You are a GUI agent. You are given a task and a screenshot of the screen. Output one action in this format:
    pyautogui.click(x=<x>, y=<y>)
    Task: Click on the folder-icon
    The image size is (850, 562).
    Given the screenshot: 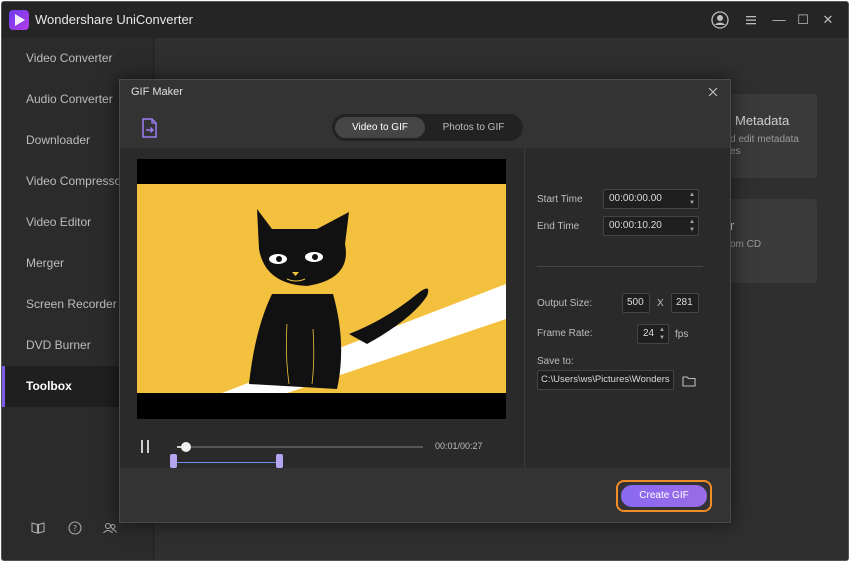 What is the action you would take?
    pyautogui.click(x=689, y=380)
    